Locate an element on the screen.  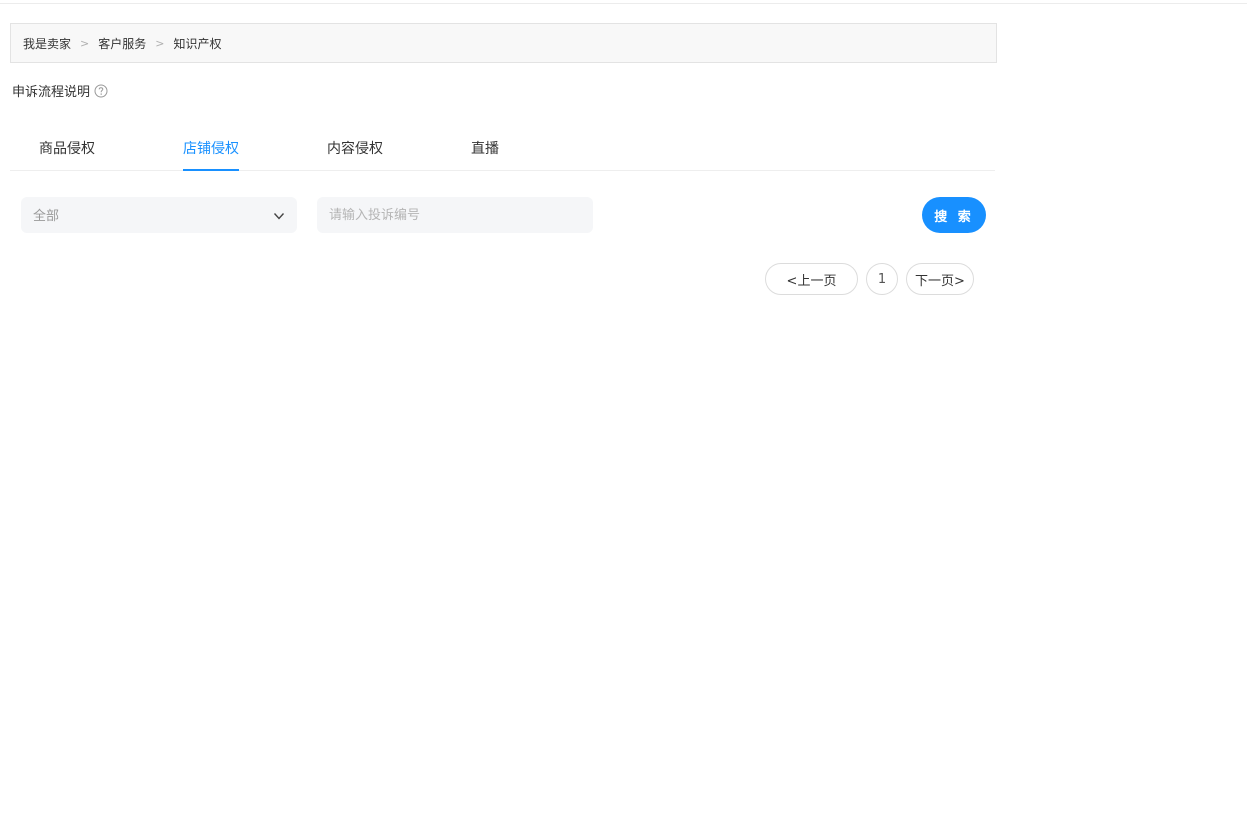
tab-store-infringement: 店铺侵权 is located at coordinates (211, 154).